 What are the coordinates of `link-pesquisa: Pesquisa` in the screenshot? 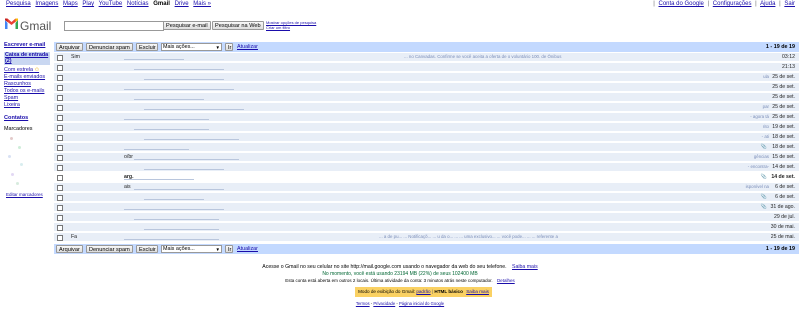 It's located at (18, 4).